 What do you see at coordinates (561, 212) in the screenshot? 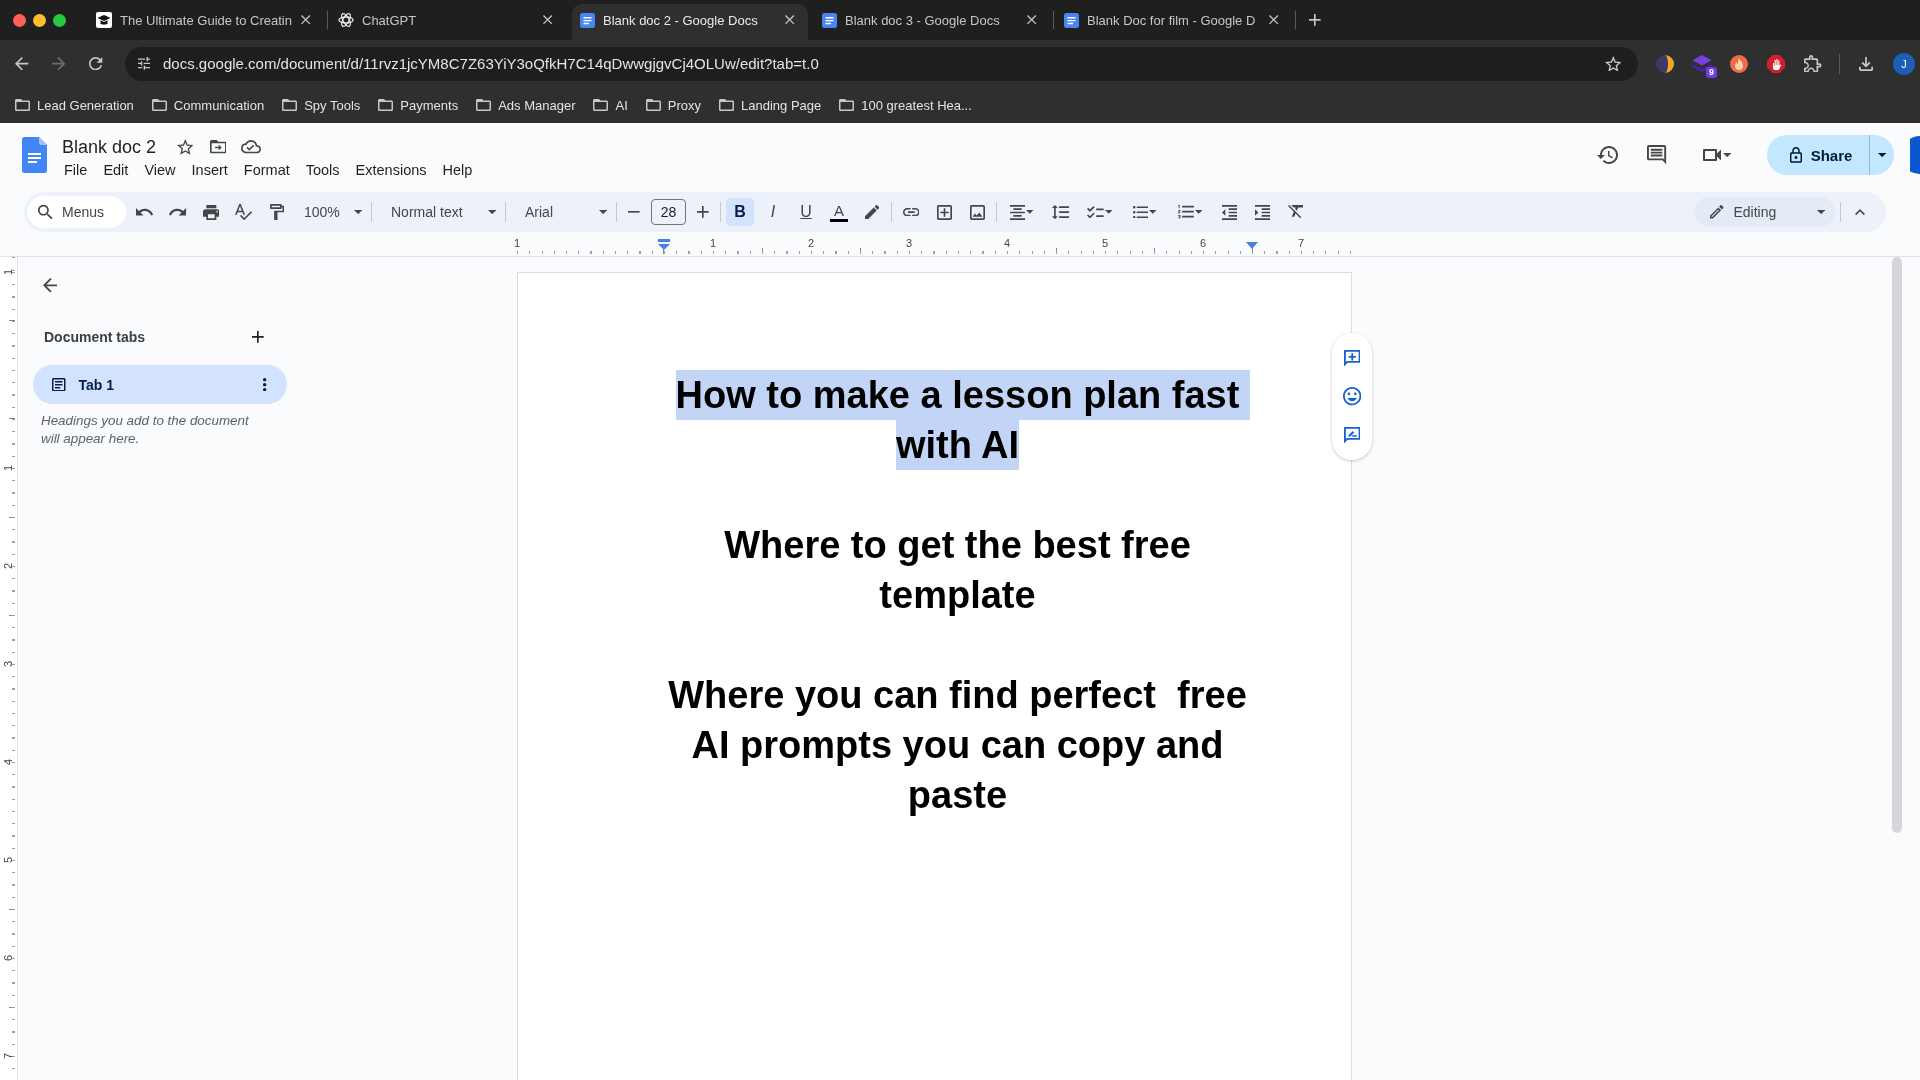
I see `font-dropdown: Arial` at bounding box center [561, 212].